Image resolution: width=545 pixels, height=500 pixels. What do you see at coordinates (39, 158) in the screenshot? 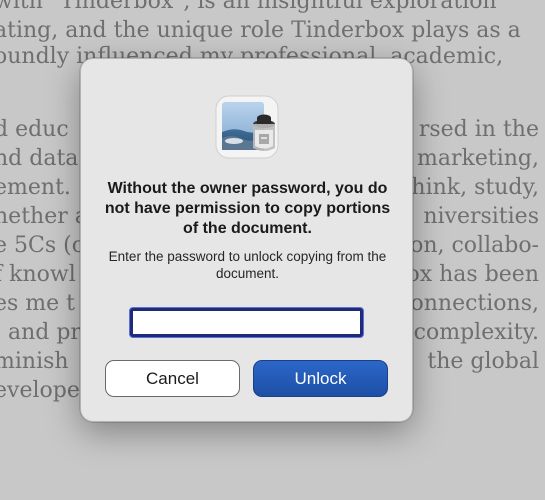
I see `background-text-line: nd data` at bounding box center [39, 158].